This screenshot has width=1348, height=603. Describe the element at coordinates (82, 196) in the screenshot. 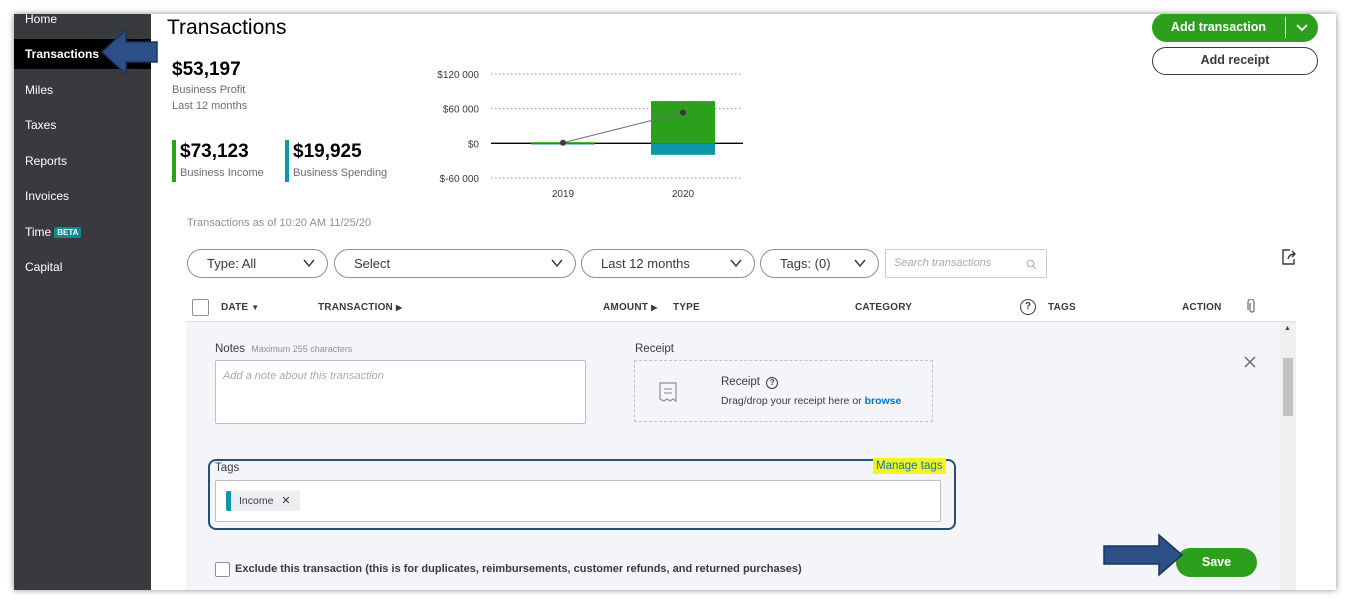

I see `sidebar-item-invoices: Invoices` at that location.